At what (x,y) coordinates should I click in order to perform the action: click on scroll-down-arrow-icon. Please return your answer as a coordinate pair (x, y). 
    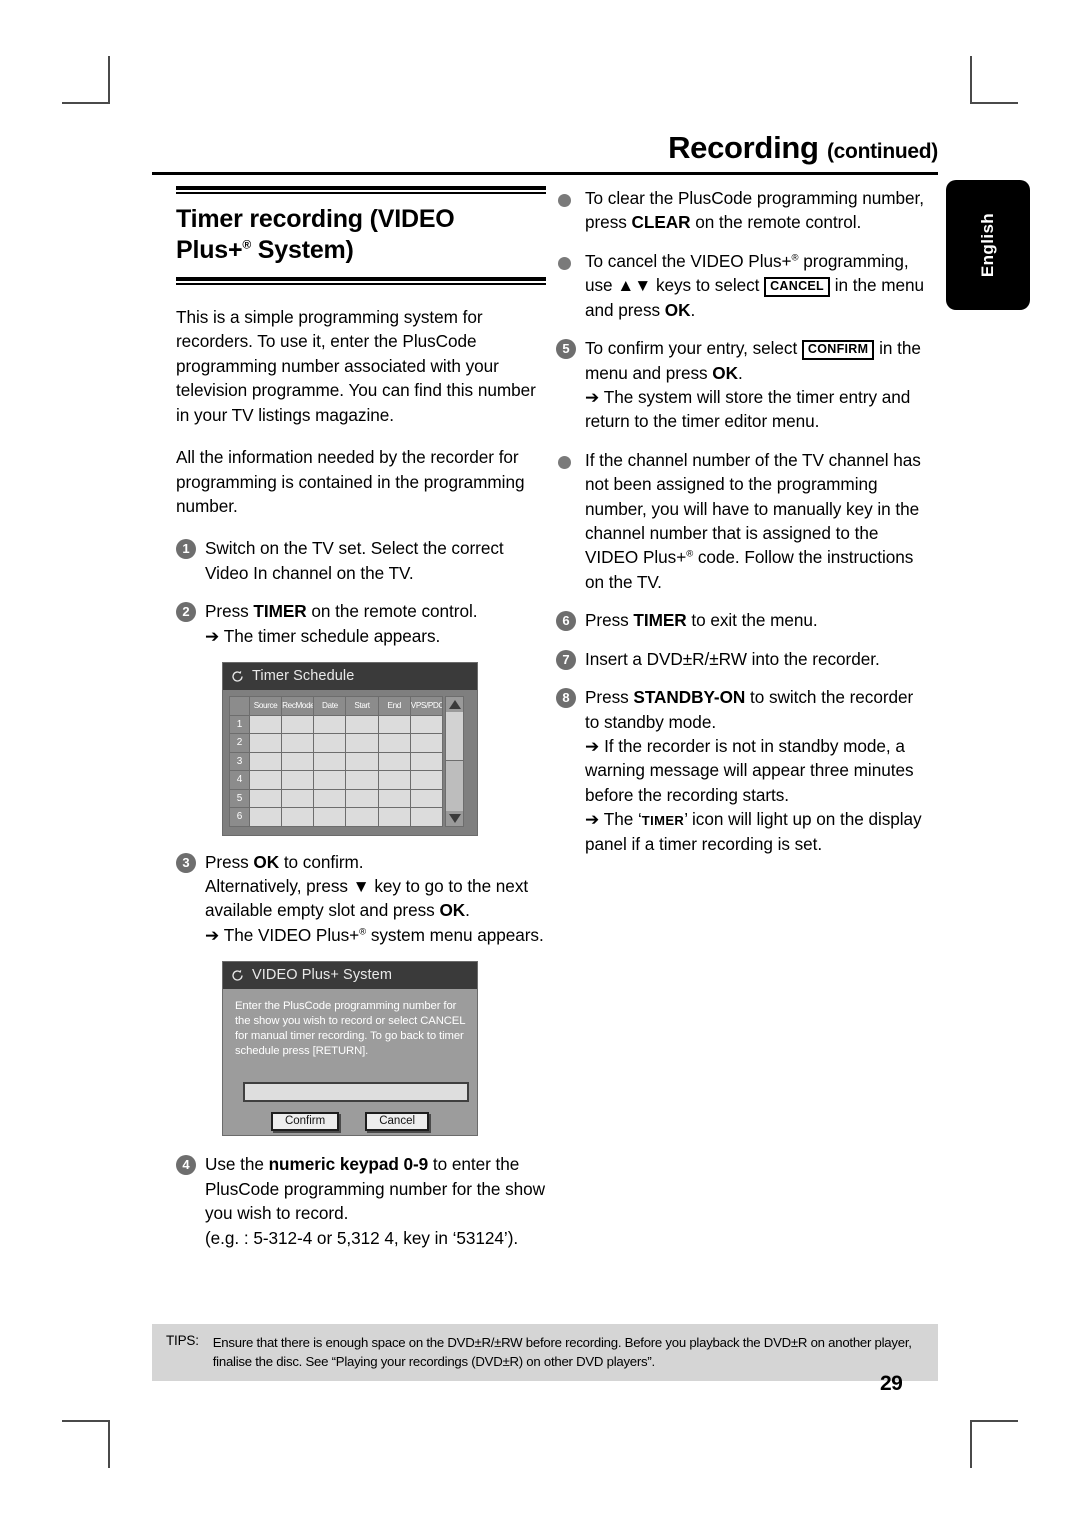
    Looking at the image, I should click on (454, 818).